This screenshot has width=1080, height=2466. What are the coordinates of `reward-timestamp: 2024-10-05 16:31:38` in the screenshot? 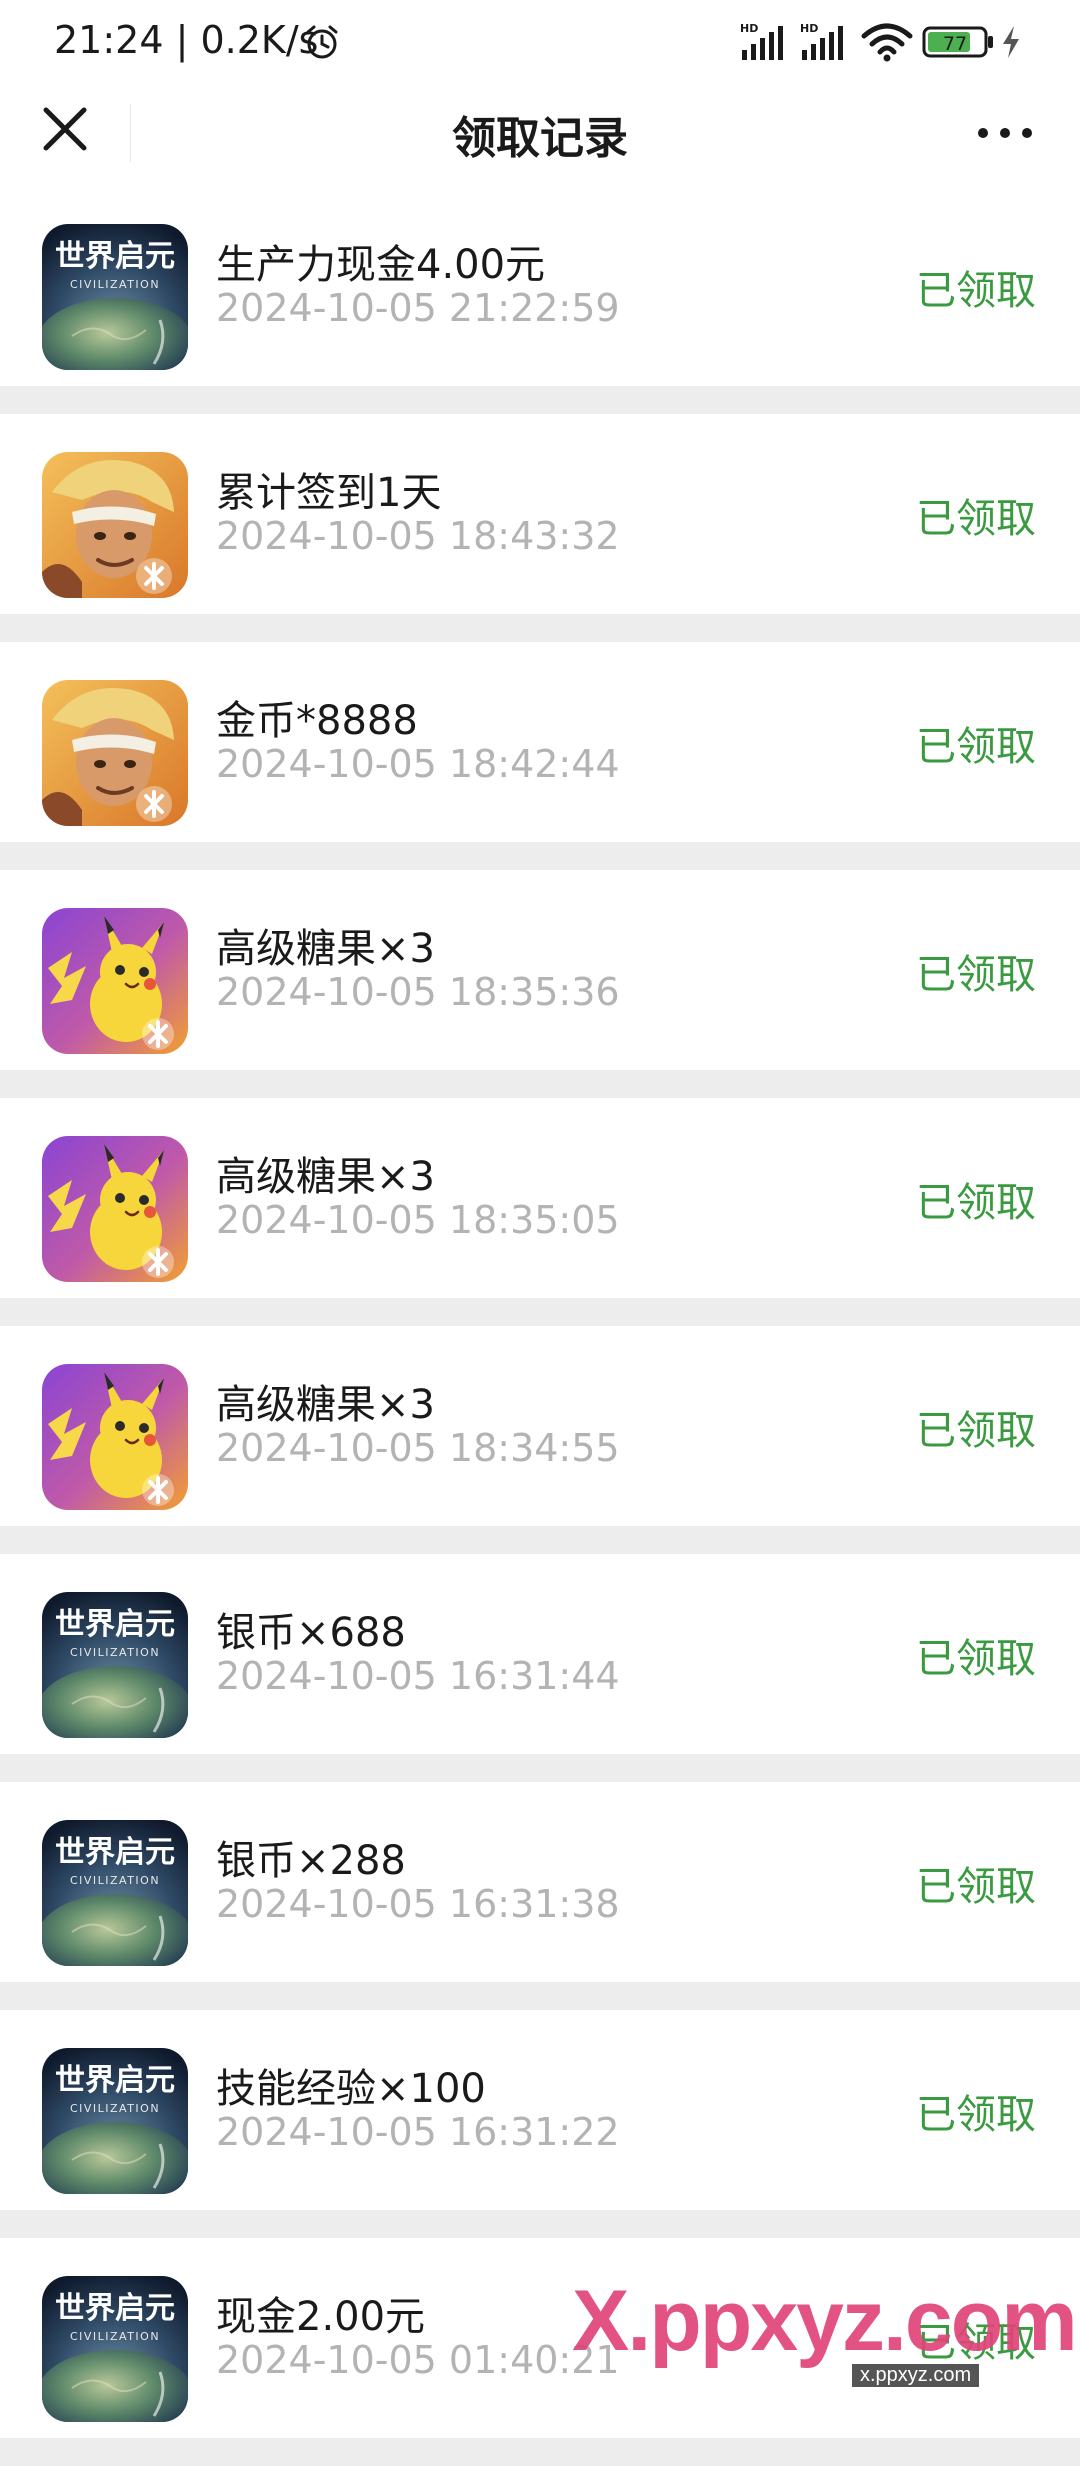 It's located at (418, 1904).